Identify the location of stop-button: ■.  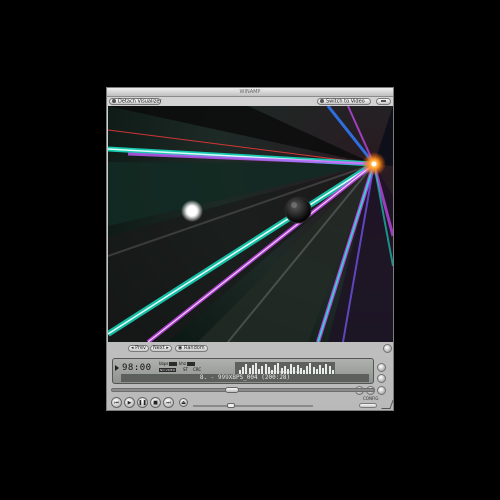
(155, 402).